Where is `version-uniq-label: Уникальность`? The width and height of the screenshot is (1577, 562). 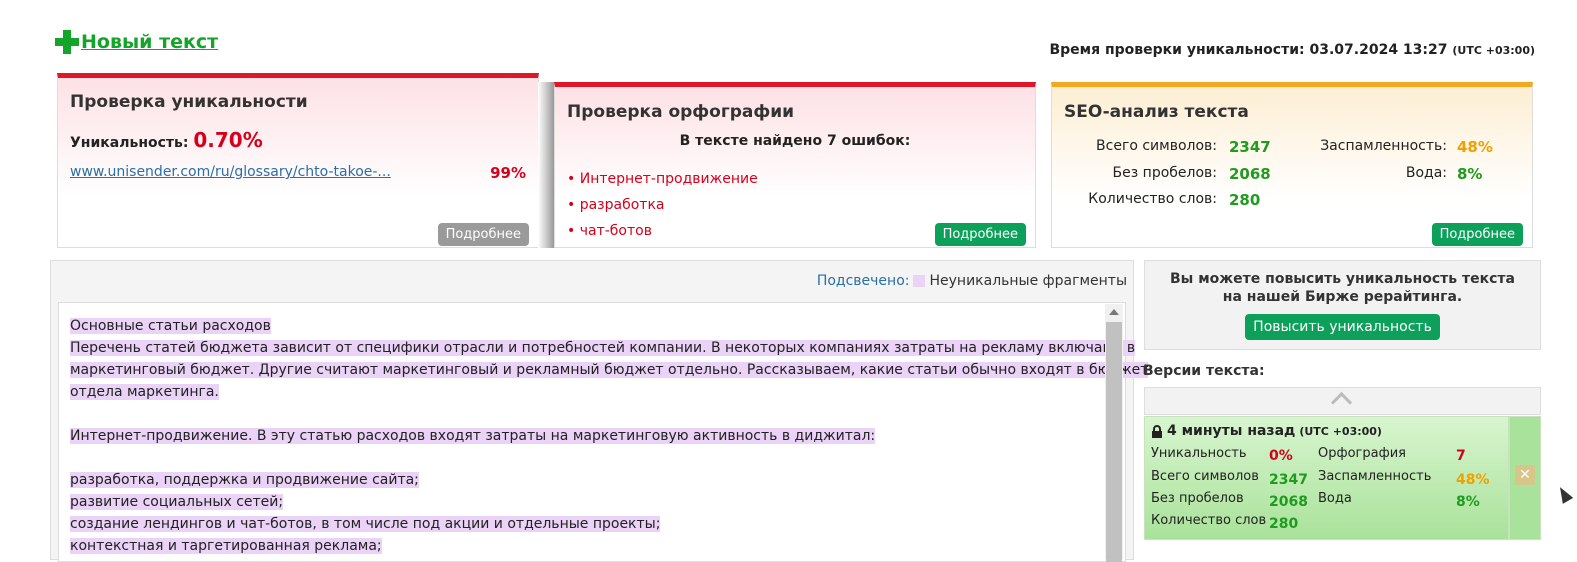 version-uniq-label: Уникальность is located at coordinates (1199, 453).